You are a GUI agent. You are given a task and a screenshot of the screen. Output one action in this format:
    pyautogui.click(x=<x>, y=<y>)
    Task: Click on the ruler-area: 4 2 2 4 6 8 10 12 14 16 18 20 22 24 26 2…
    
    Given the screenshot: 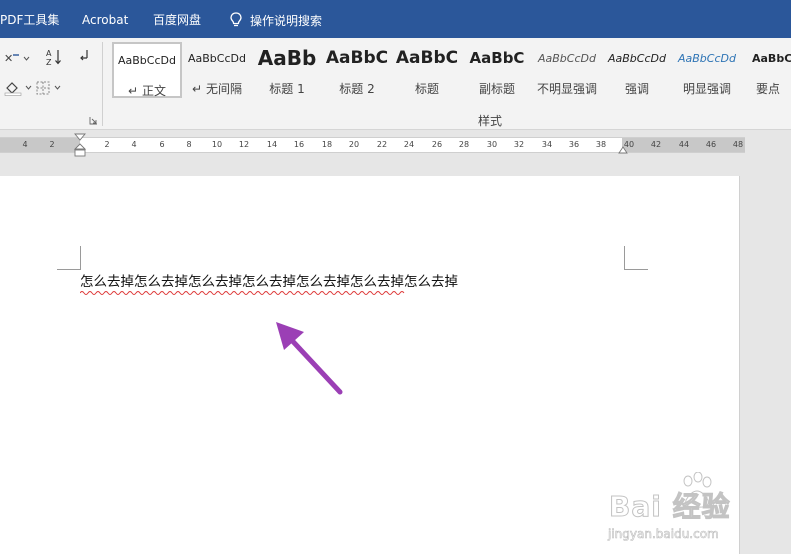 What is the action you would take?
    pyautogui.click(x=395, y=148)
    